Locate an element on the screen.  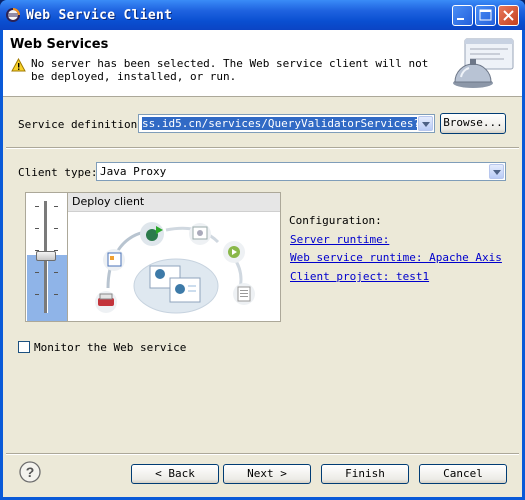
monitor-label: Monitor the Web service is located at coordinates (110, 347).